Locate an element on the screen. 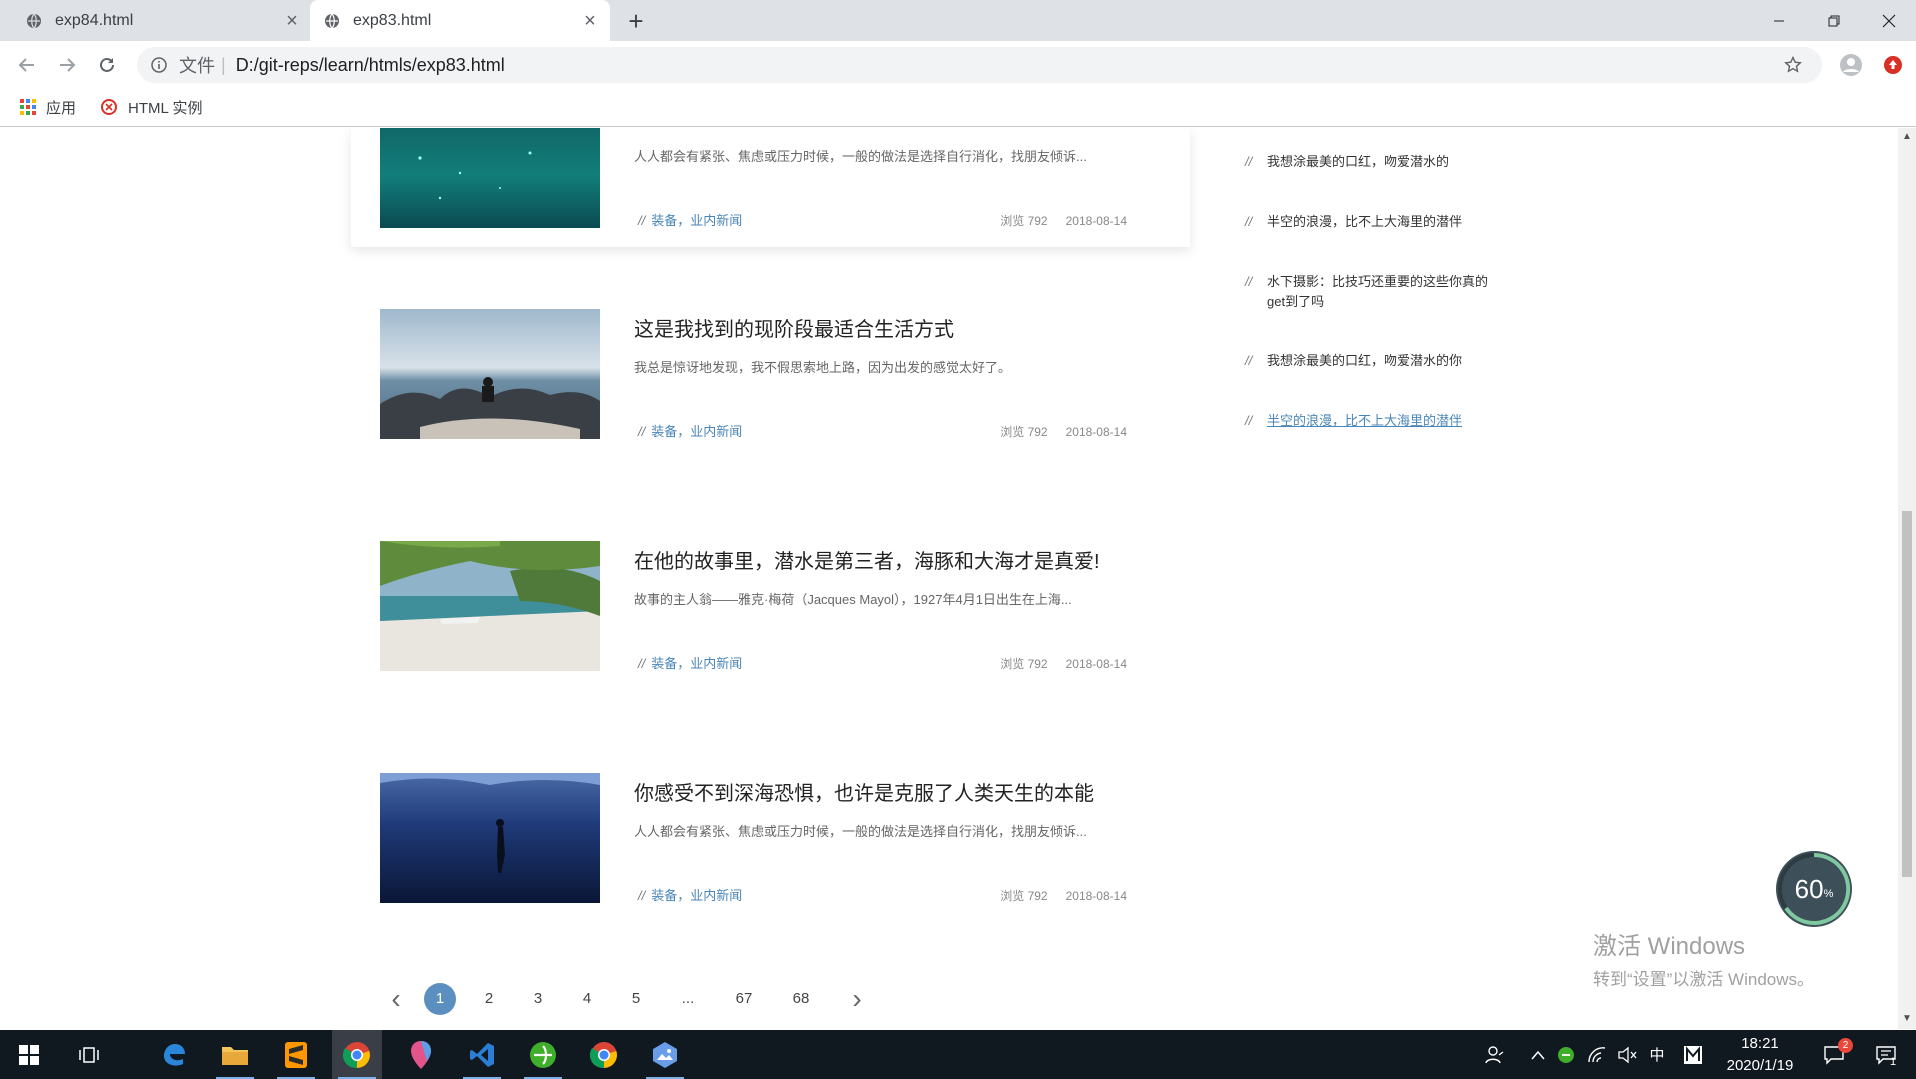  page-1-button: 1 is located at coordinates (440, 999).